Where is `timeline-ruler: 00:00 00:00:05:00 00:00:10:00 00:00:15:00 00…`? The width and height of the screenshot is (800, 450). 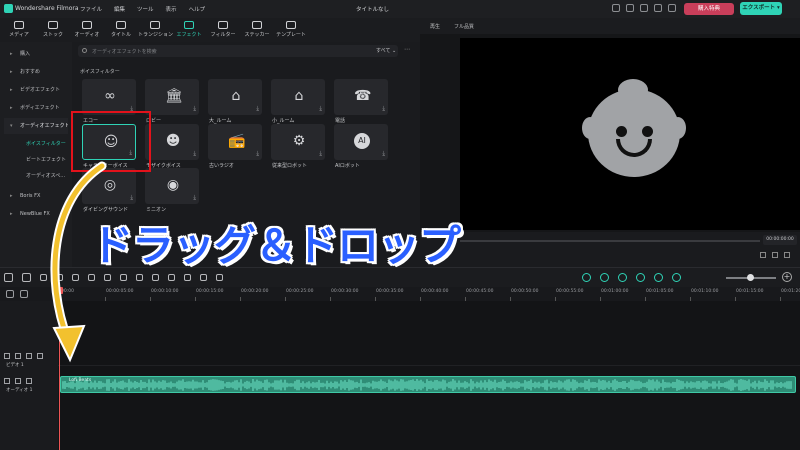 timeline-ruler: 00:00 00:00:05:00 00:00:10:00 00:00:15:00 00… is located at coordinates (400, 294).